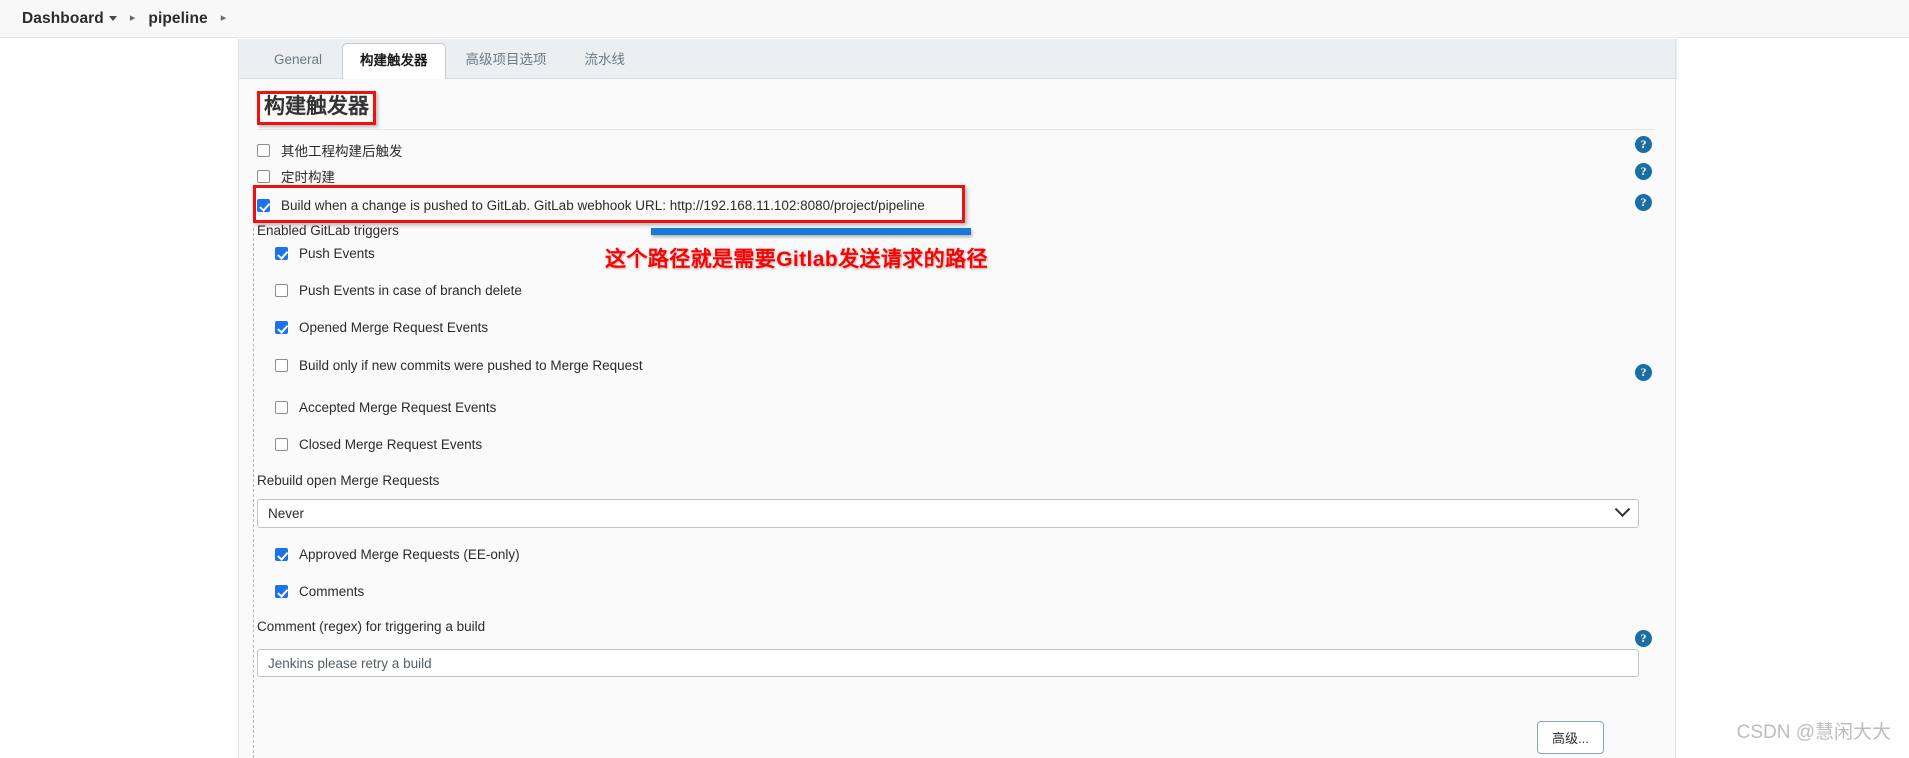  Describe the element at coordinates (177, 19) in the screenshot. I see `breadcrumb-item-pipeline: pipeline` at that location.